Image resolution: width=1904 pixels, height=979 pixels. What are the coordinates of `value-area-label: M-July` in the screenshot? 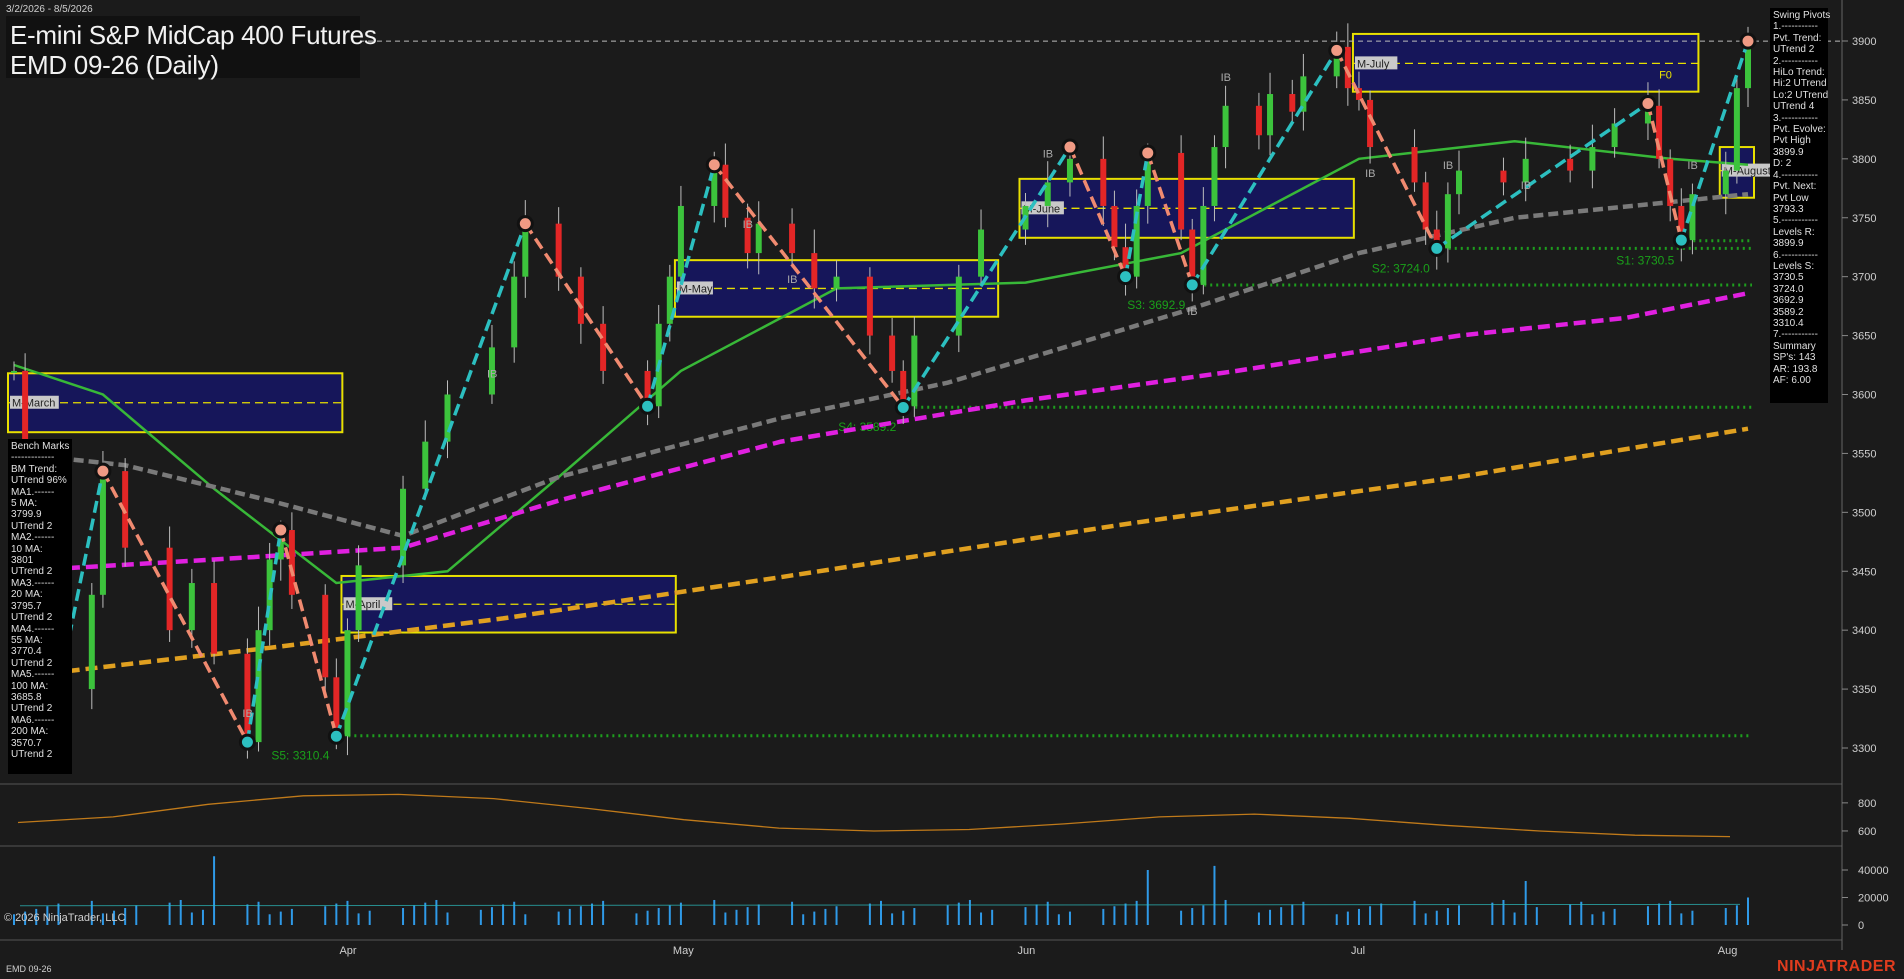 It's located at (1373, 64).